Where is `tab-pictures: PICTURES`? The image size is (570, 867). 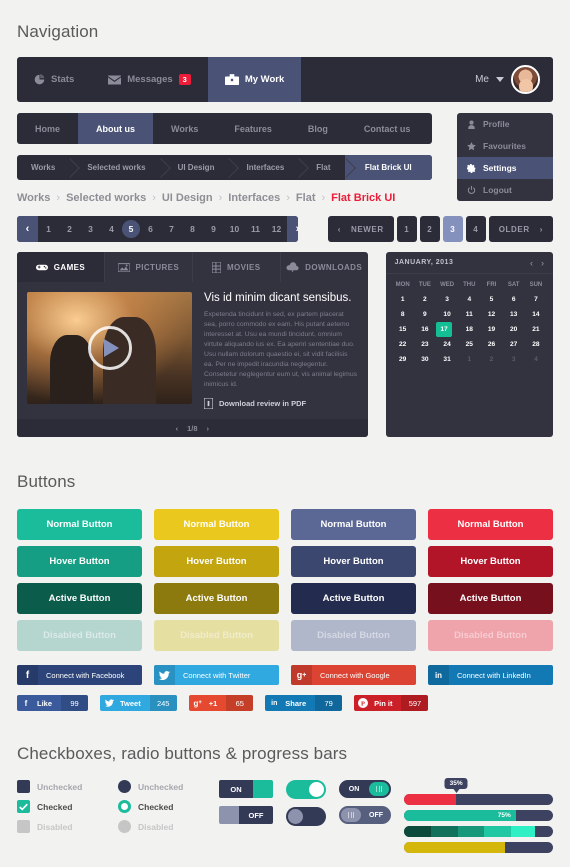 tab-pictures: PICTURES is located at coordinates (149, 267).